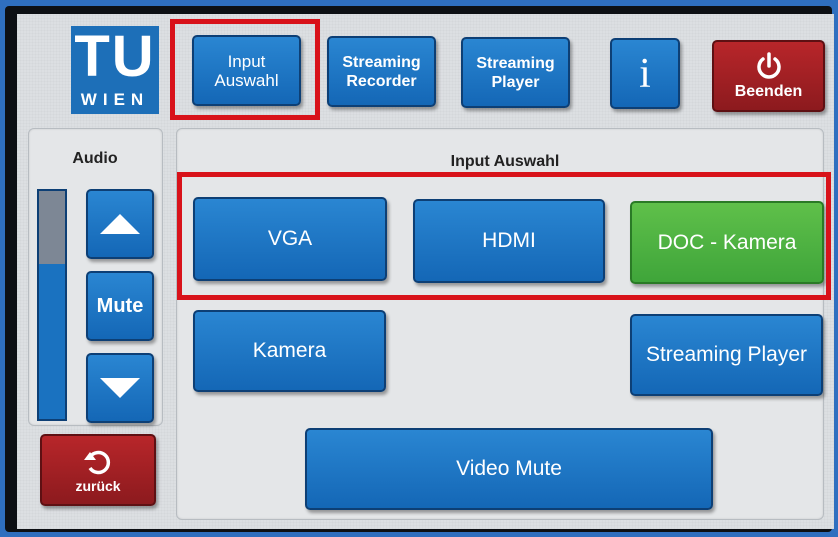  I want to click on volume-bar, so click(52, 305).